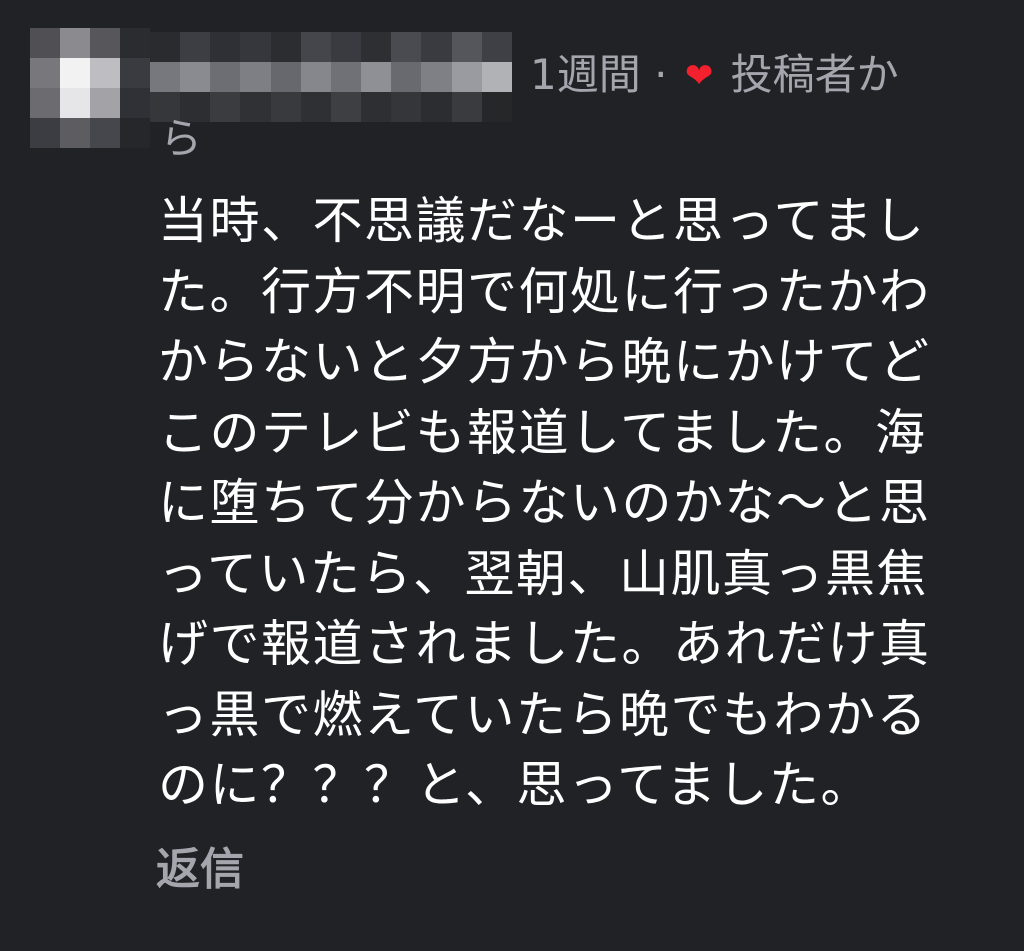 The width and height of the screenshot is (1024, 951). Describe the element at coordinates (200, 870) in the screenshot. I see `reply-button: 返信` at that location.